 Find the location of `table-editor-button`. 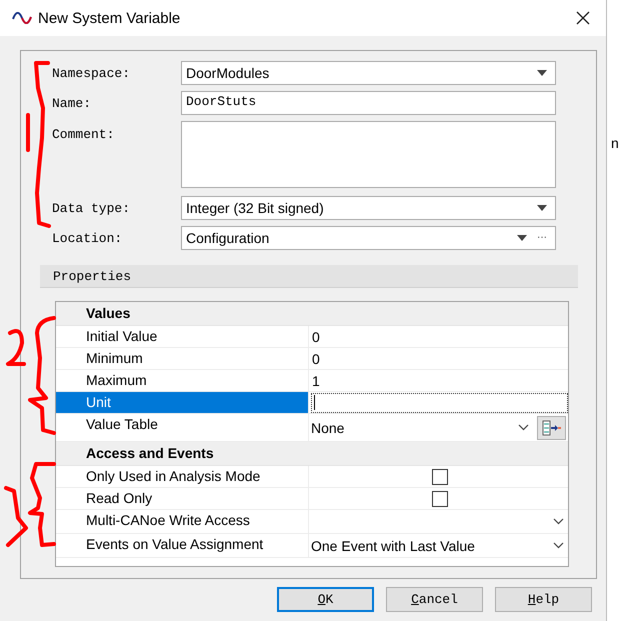

table-editor-button is located at coordinates (551, 428).